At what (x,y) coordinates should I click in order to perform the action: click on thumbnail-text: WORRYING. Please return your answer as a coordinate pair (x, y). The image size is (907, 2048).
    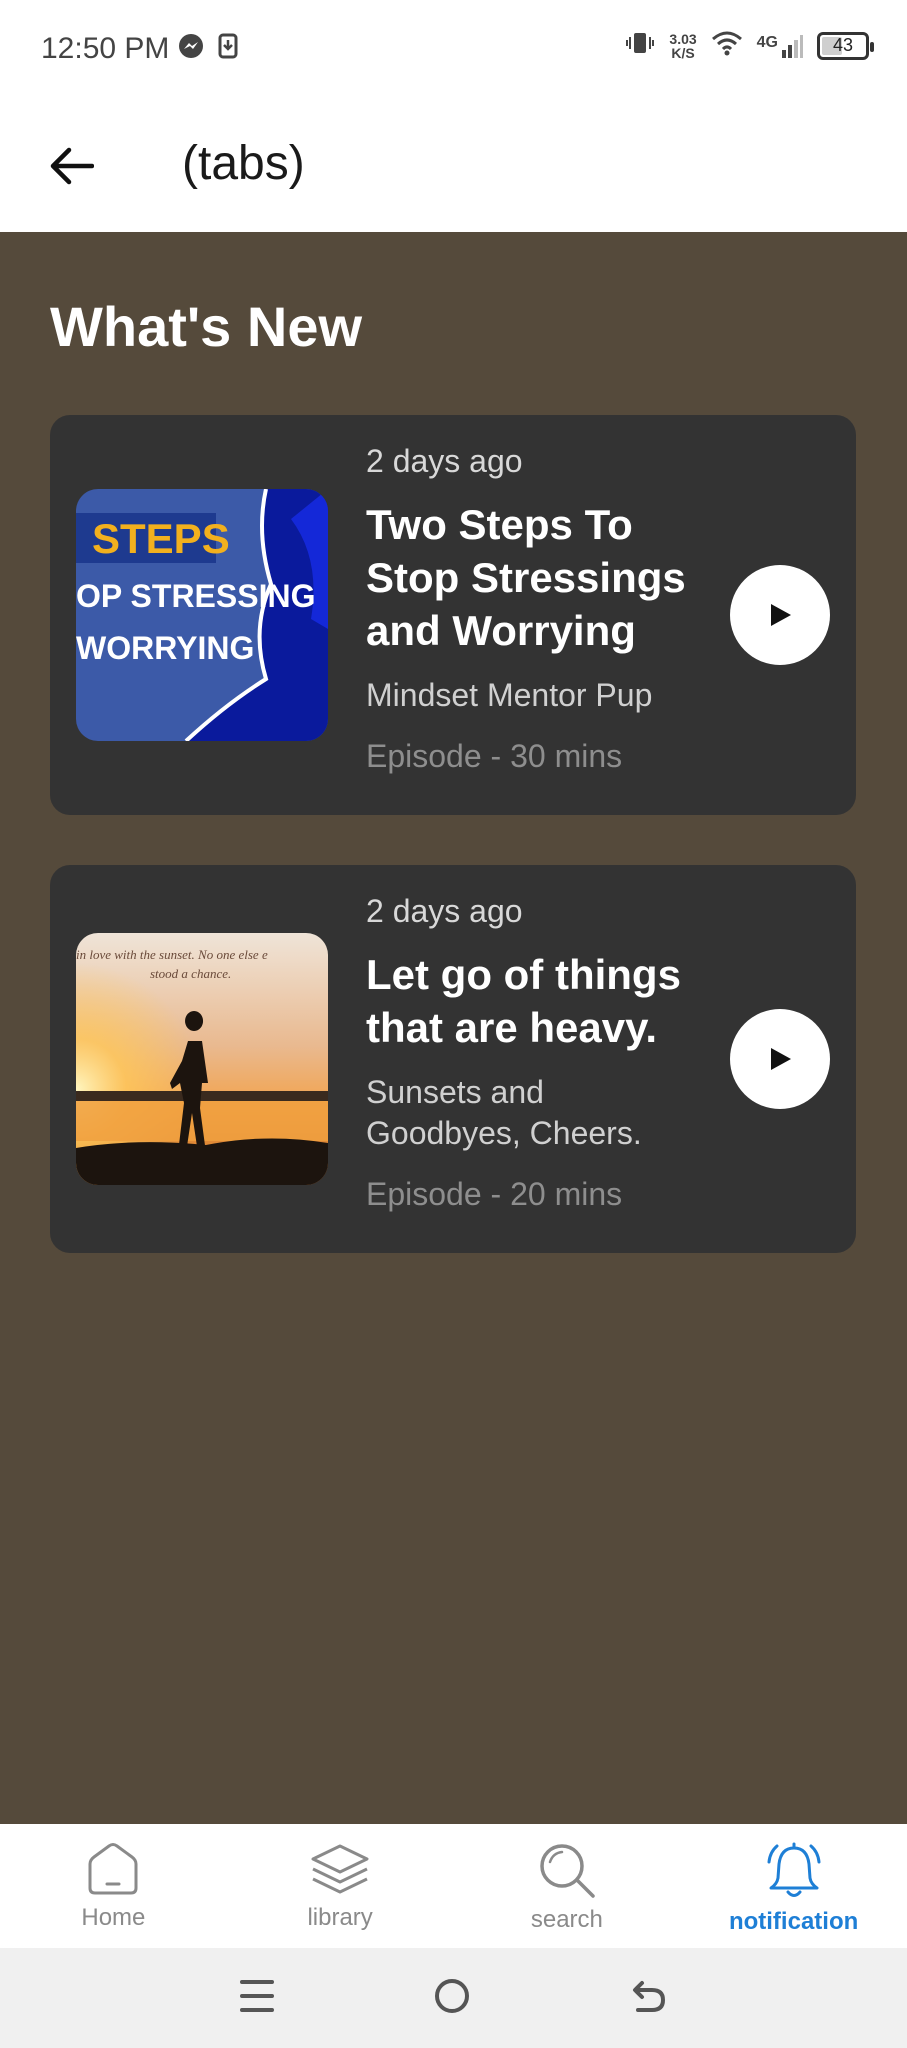
    Looking at the image, I should click on (165, 648).